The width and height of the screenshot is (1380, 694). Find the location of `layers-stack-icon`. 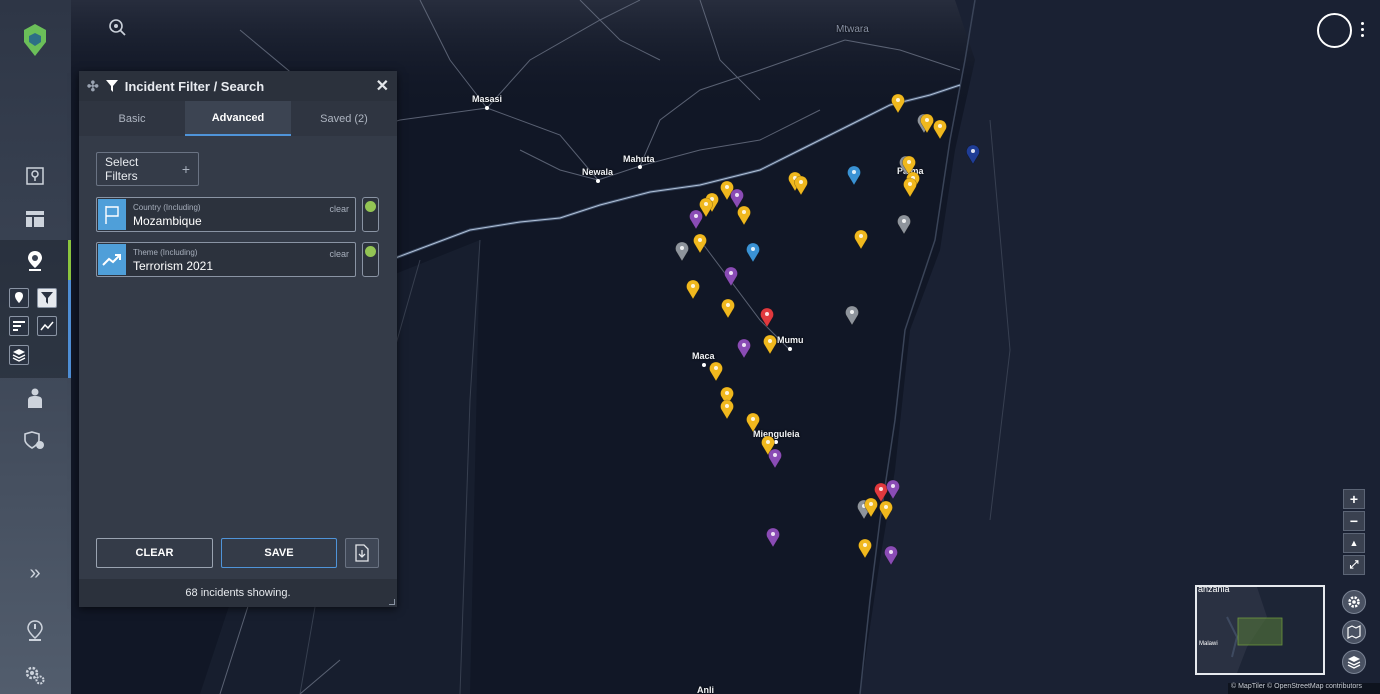

layers-stack-icon is located at coordinates (19, 355).